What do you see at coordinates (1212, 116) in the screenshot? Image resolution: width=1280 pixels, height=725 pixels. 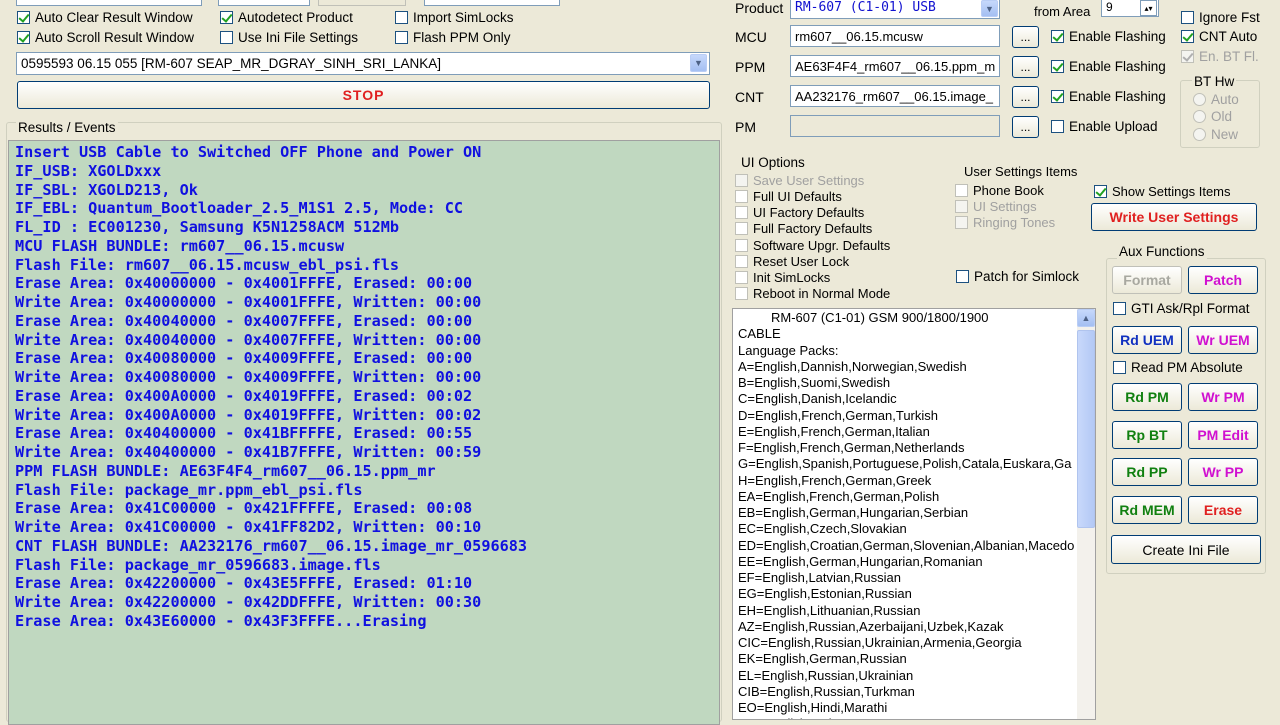 I see `bt-old-radio: Old` at bounding box center [1212, 116].